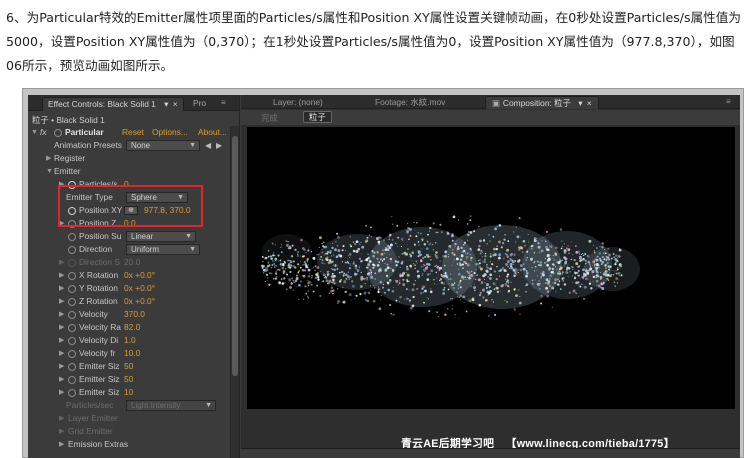  I want to click on emitter-size-y-value: 50, so click(128, 379).